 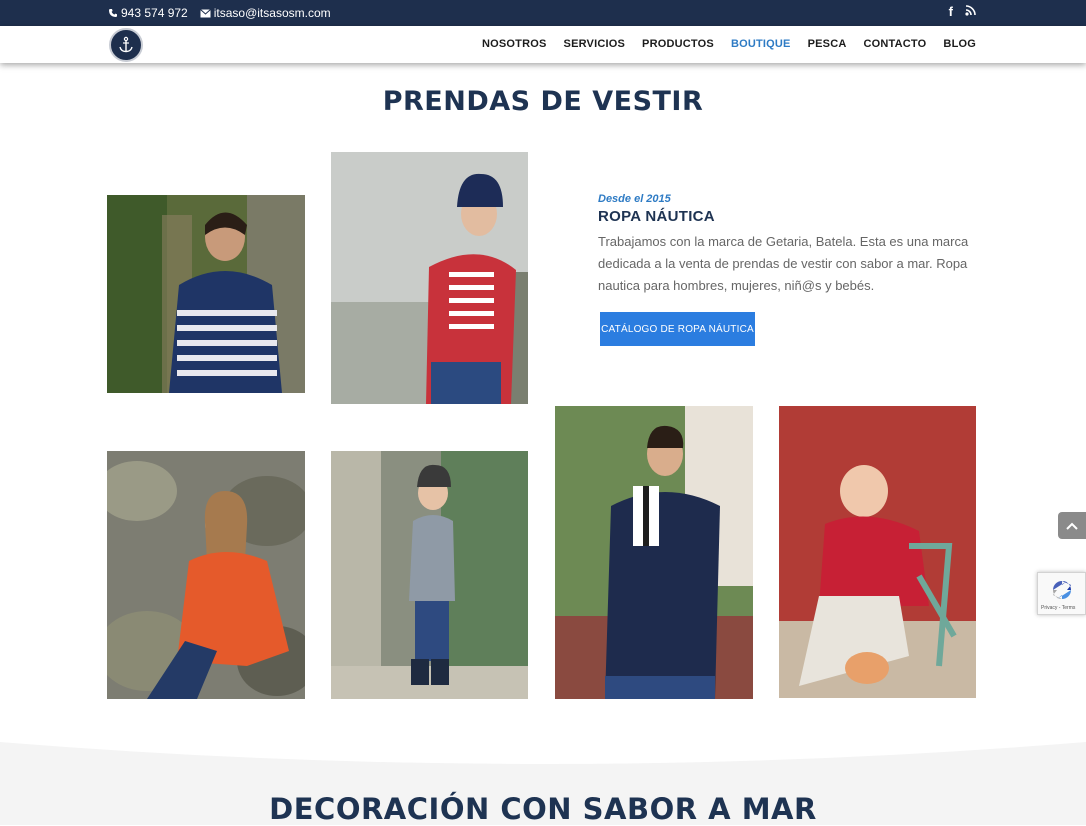 I want to click on photo-baby-red-sweater, so click(x=877, y=552).